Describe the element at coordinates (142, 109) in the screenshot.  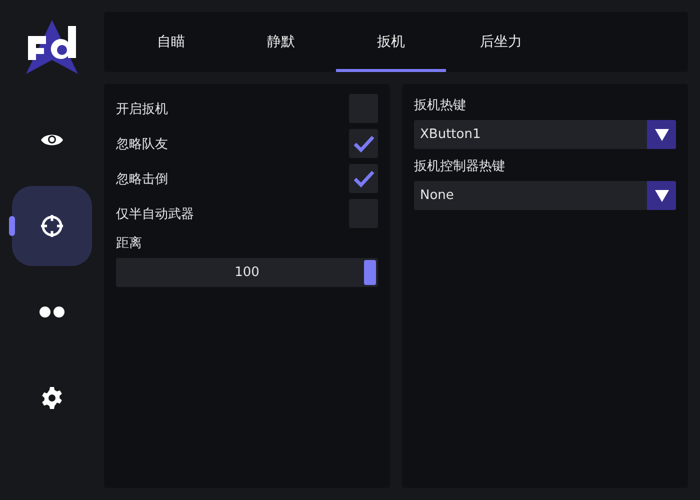
I see `option-label: 开启扳机` at that location.